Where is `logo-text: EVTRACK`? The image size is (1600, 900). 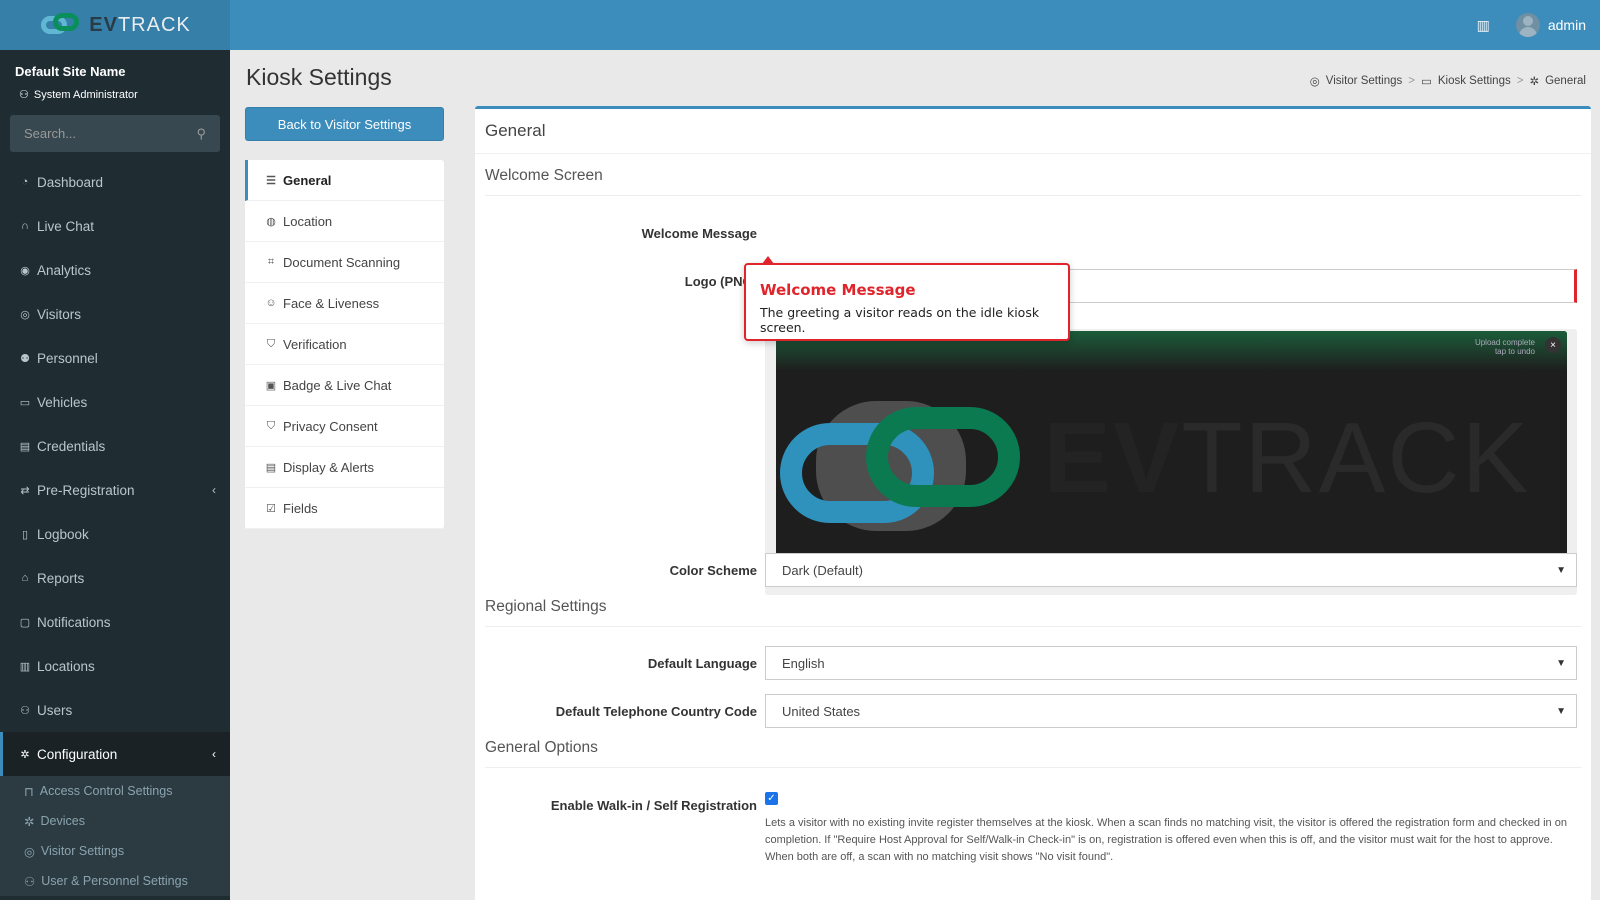
logo-text: EVTRACK is located at coordinates (140, 24).